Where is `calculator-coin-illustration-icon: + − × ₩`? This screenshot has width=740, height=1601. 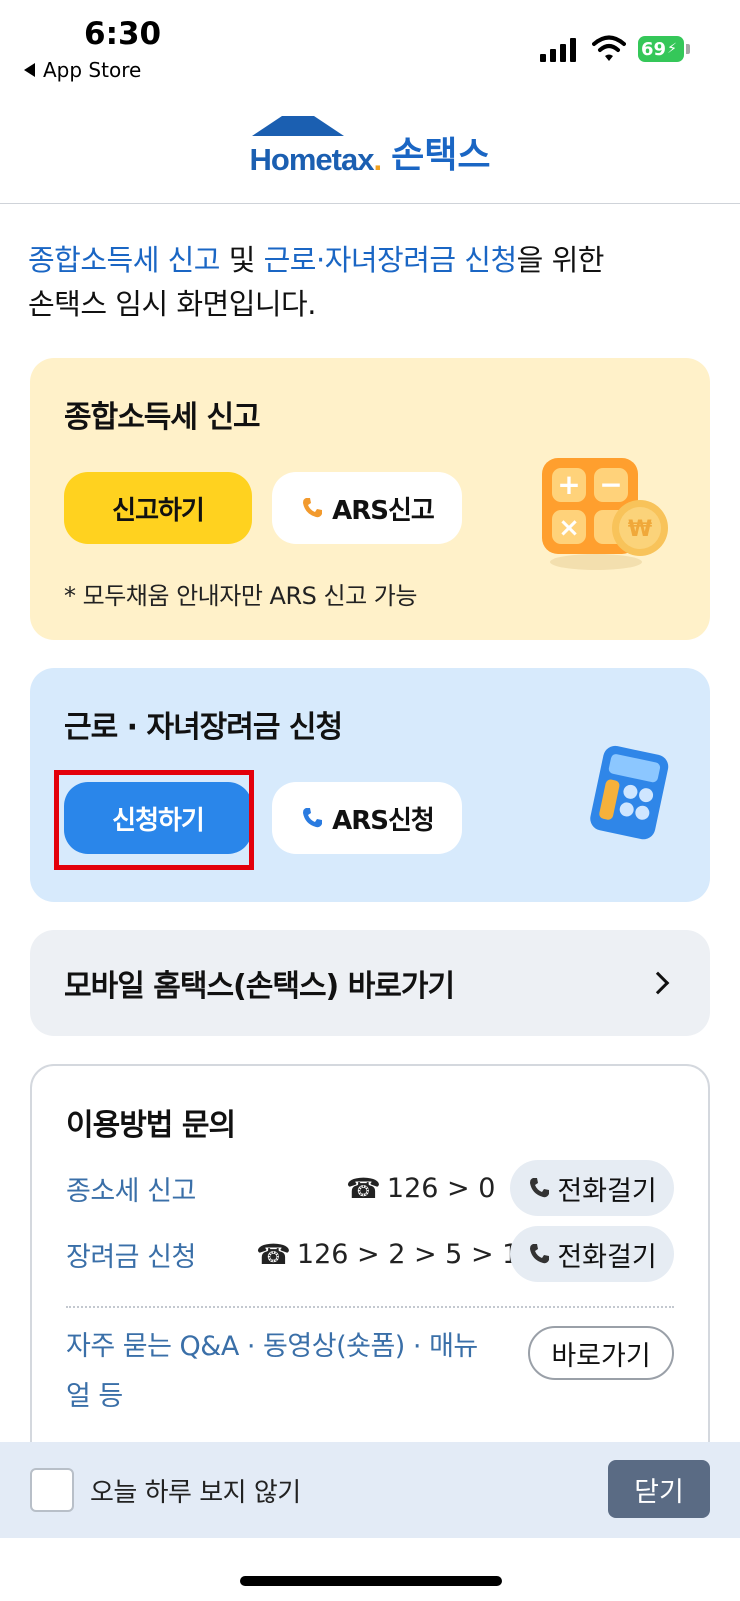
calculator-coin-illustration-icon: + − × ₩ is located at coordinates (605, 514).